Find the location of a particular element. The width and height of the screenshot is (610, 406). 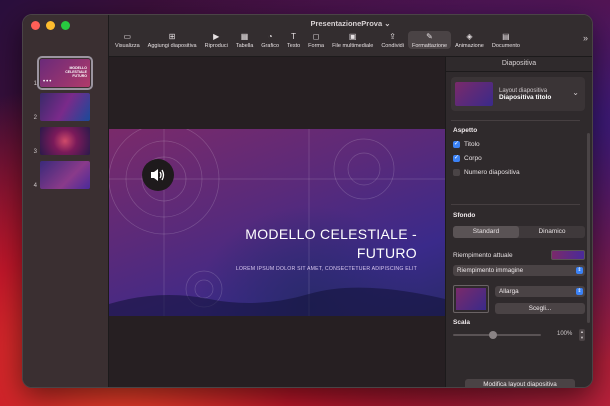

slide-number: 3 is located at coordinates (35, 152).